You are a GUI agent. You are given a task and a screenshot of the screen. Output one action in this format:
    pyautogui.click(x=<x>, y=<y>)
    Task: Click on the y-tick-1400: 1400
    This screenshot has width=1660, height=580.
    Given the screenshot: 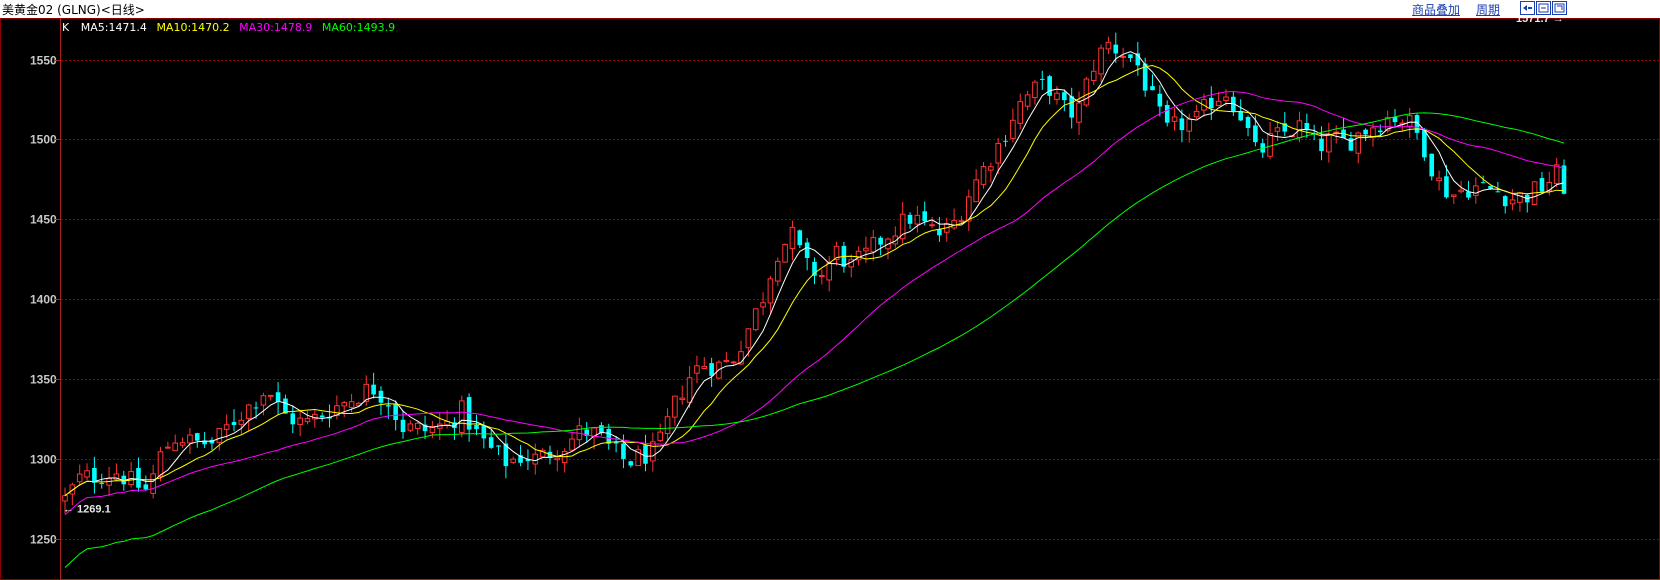 What is the action you would take?
    pyautogui.click(x=43, y=300)
    